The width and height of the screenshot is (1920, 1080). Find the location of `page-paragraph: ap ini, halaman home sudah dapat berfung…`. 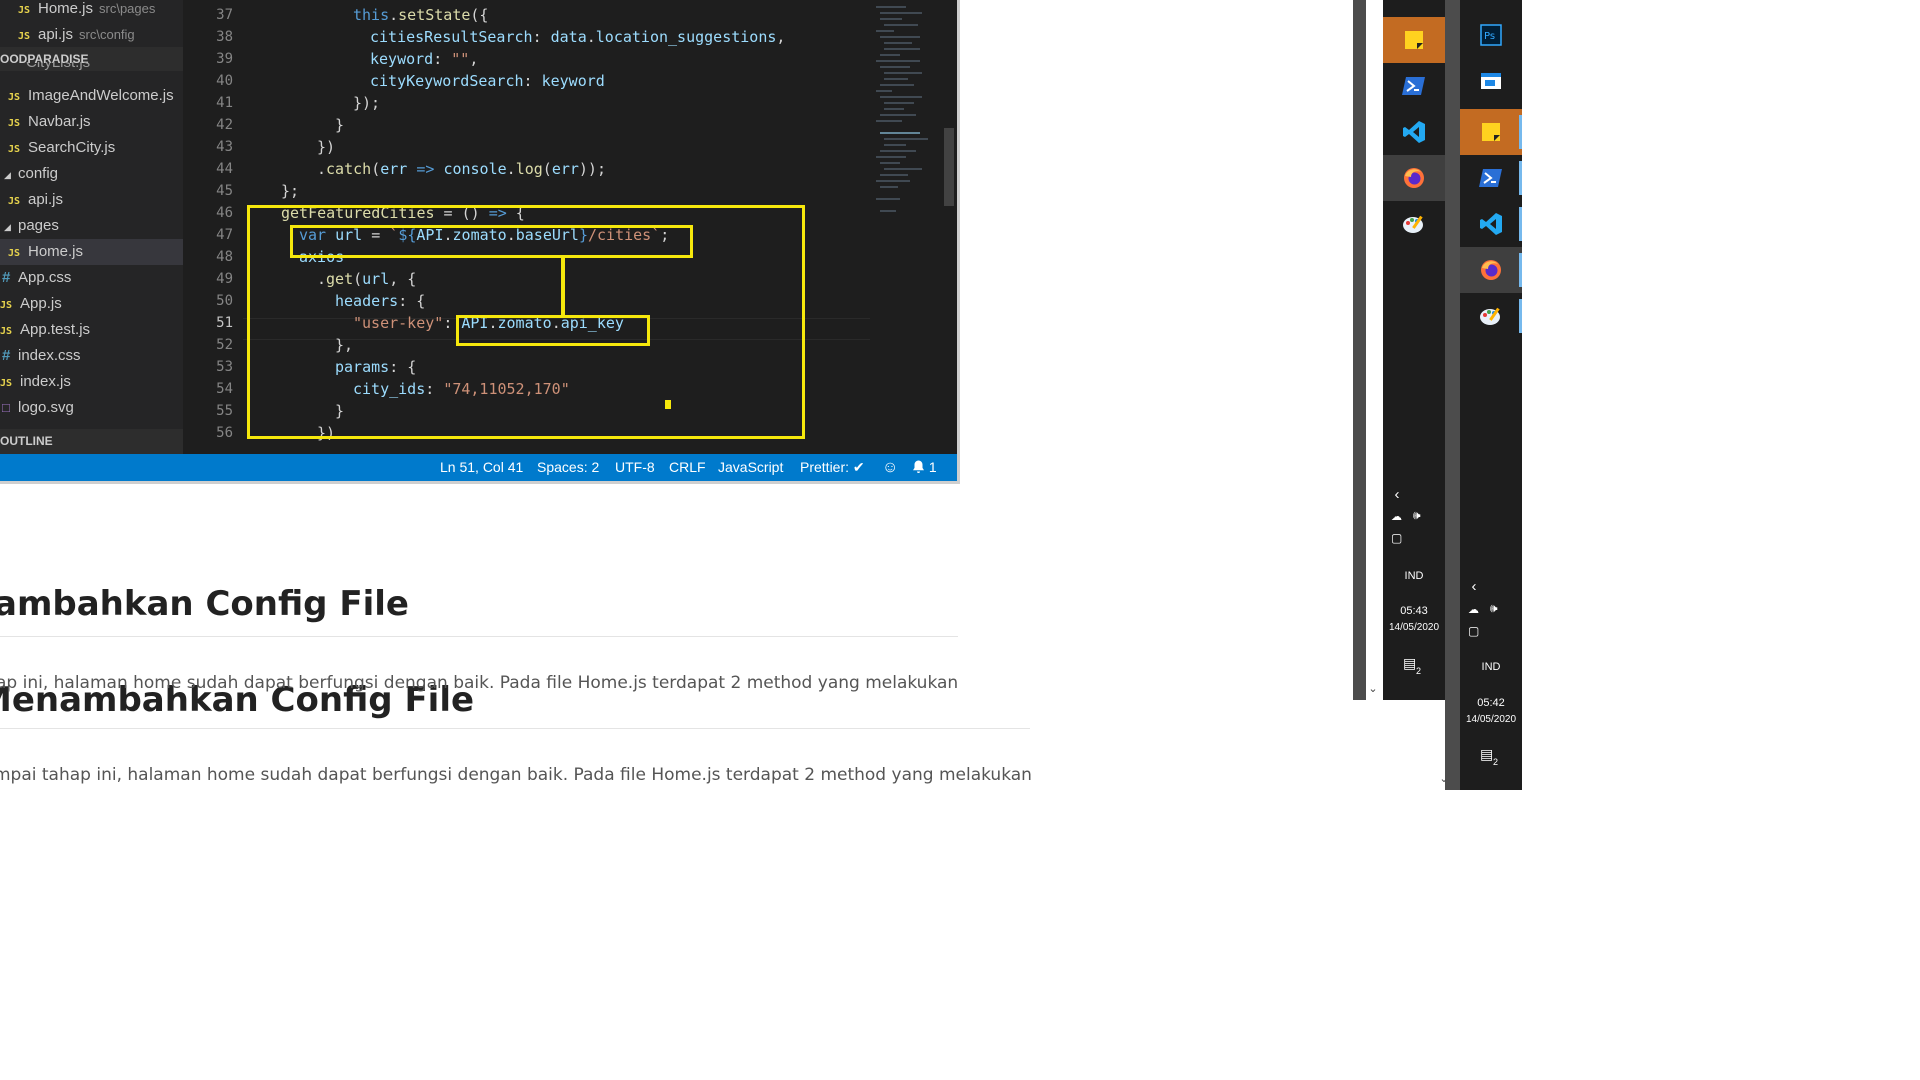

page-paragraph: ap ini, halaman home sudah dapat berfung… is located at coordinates (479, 683).